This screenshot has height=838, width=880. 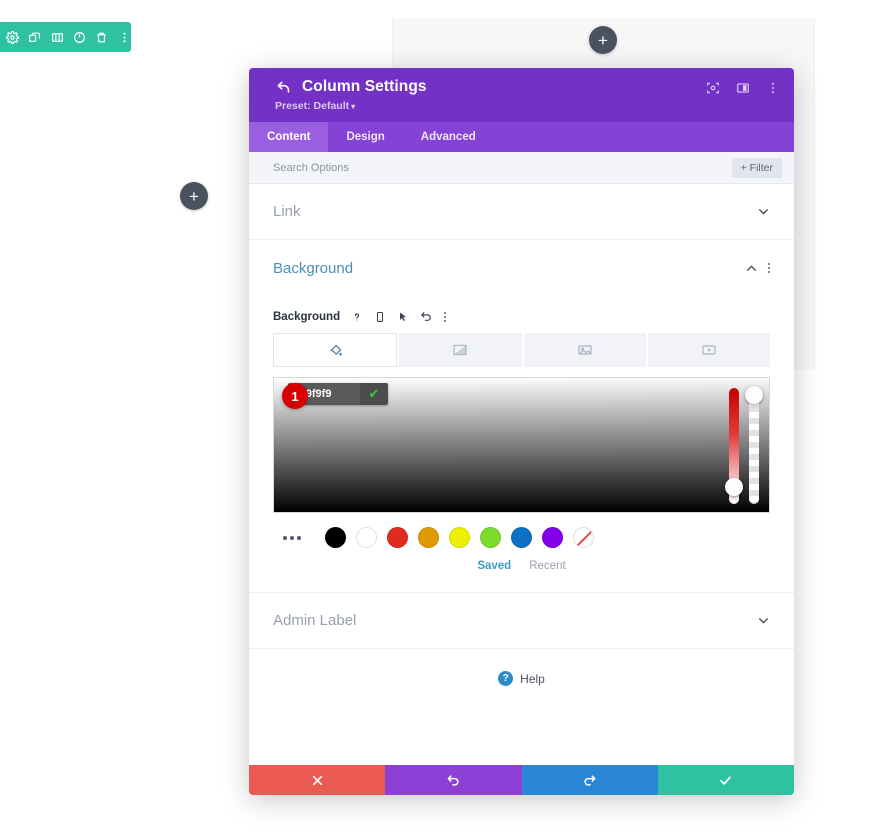 I want to click on section-link-label: Link, so click(x=287, y=211).